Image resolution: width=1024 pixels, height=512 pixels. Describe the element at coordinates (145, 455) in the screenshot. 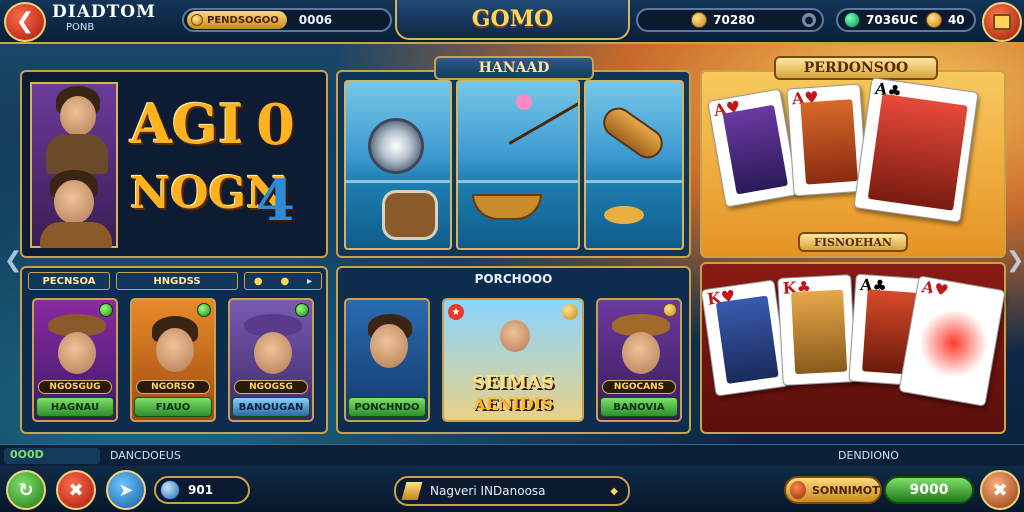

I see `tab-dances: DANCDOEUS` at that location.